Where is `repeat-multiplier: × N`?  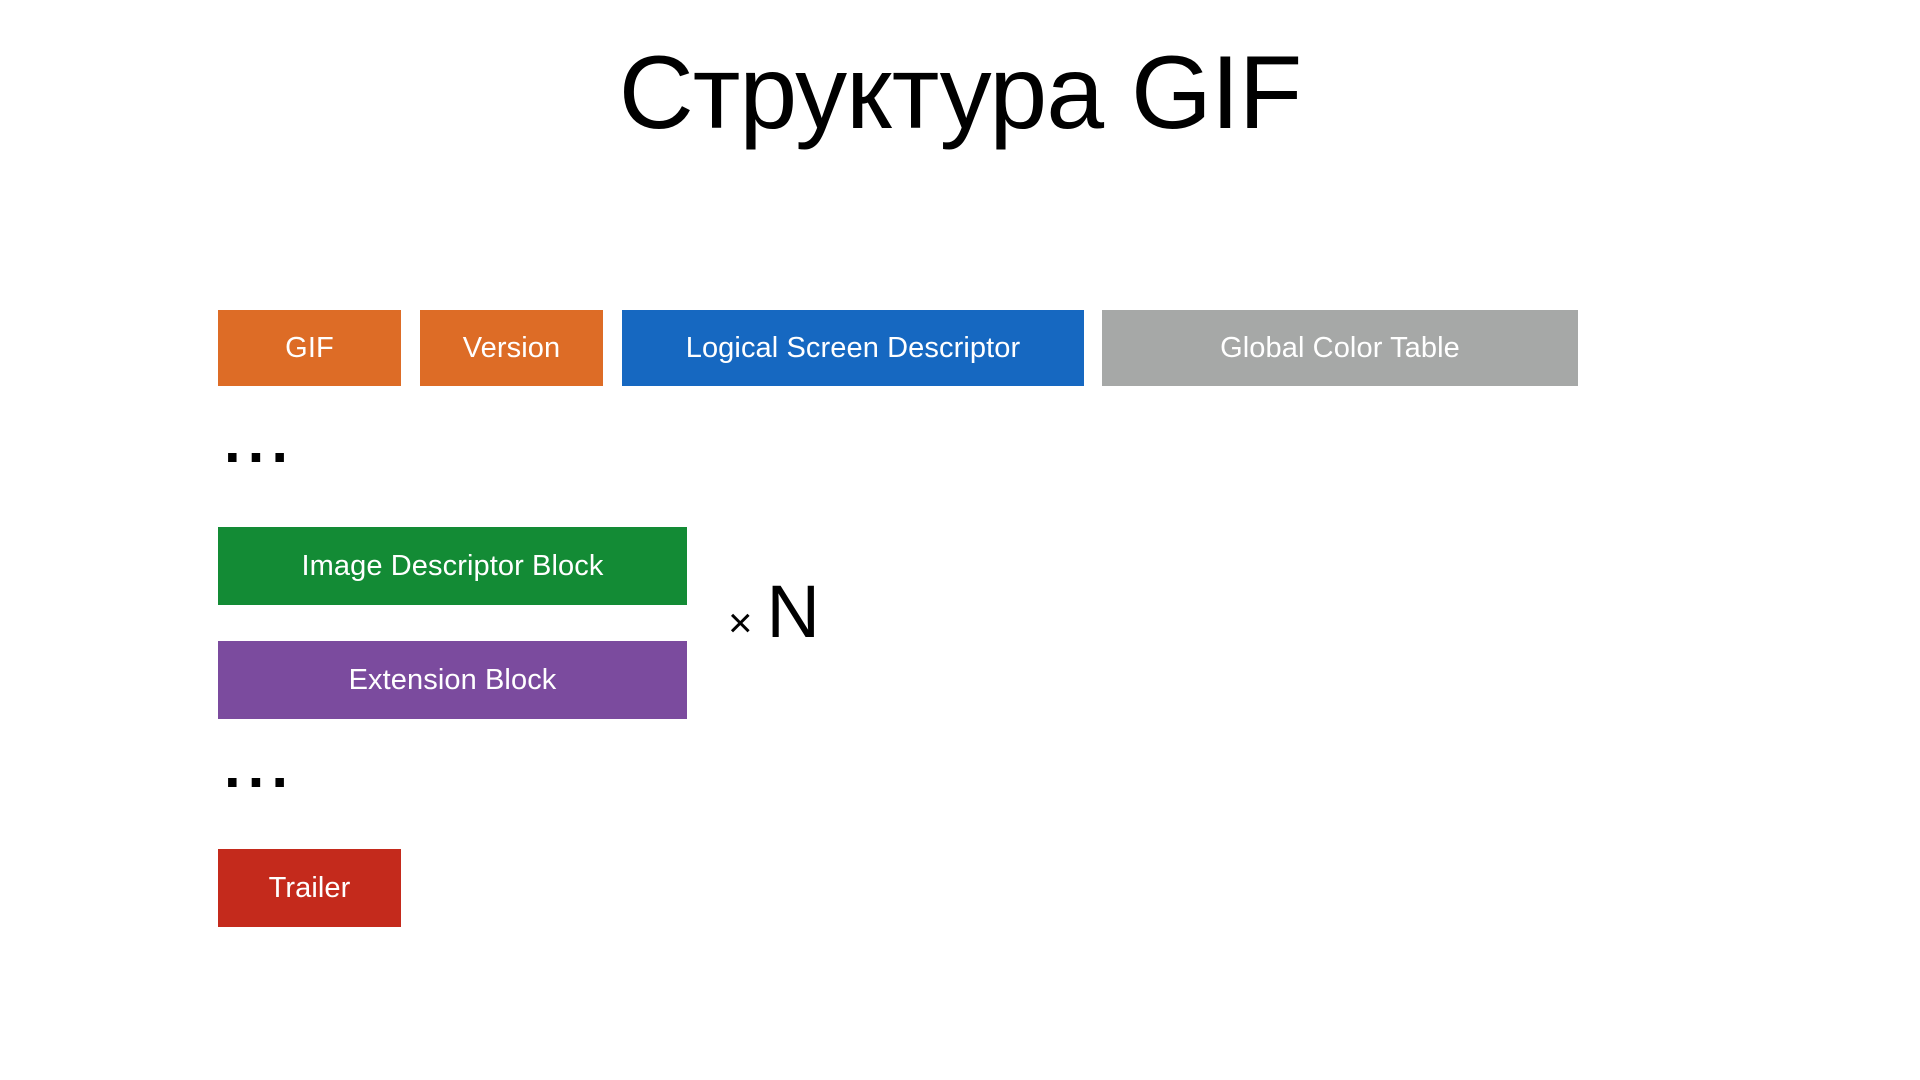 repeat-multiplier: × N is located at coordinates (774, 612).